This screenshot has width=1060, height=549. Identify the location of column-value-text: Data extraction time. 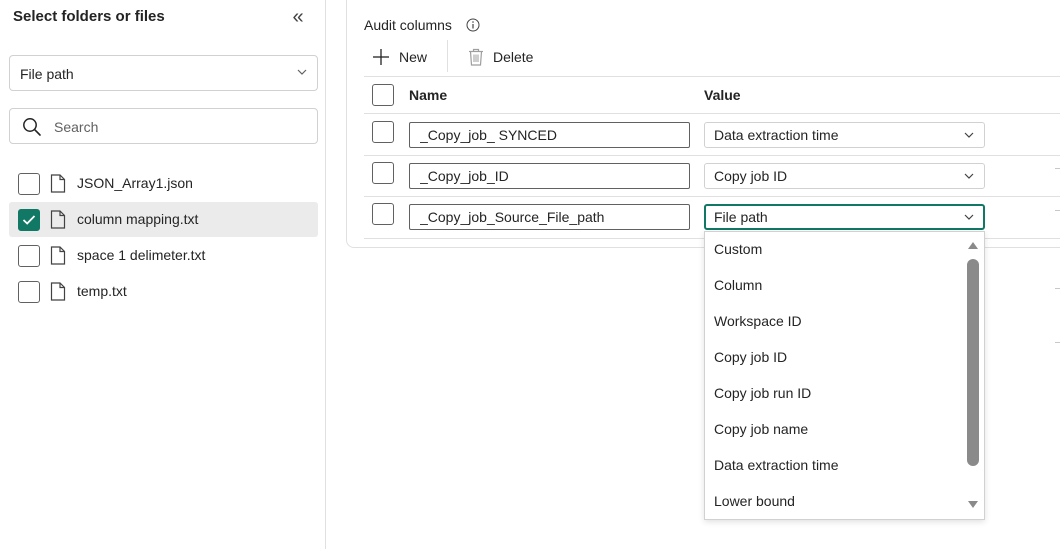
(776, 135).